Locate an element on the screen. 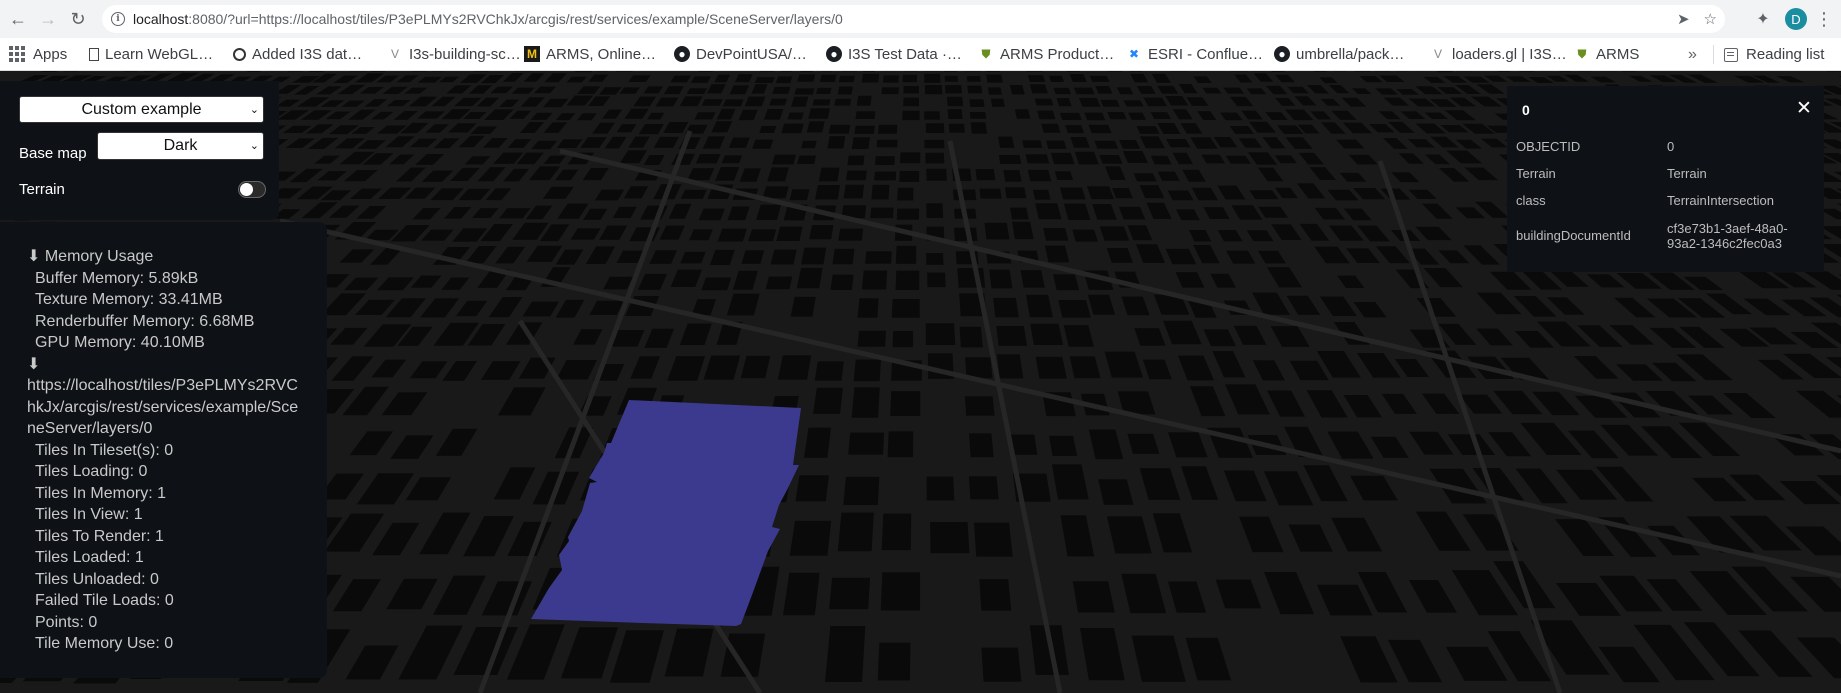 The width and height of the screenshot is (1841, 693). reading-list-button: Reading list is located at coordinates (1774, 54).